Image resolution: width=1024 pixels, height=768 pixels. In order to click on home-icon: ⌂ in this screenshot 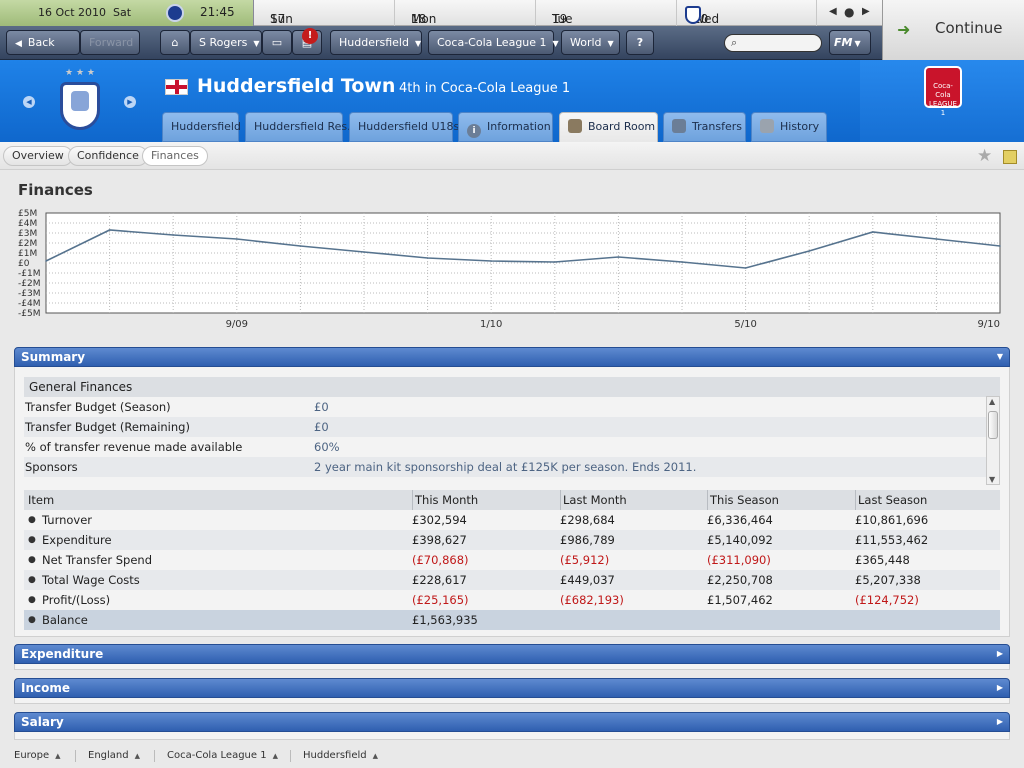, I will do `click(175, 42)`.